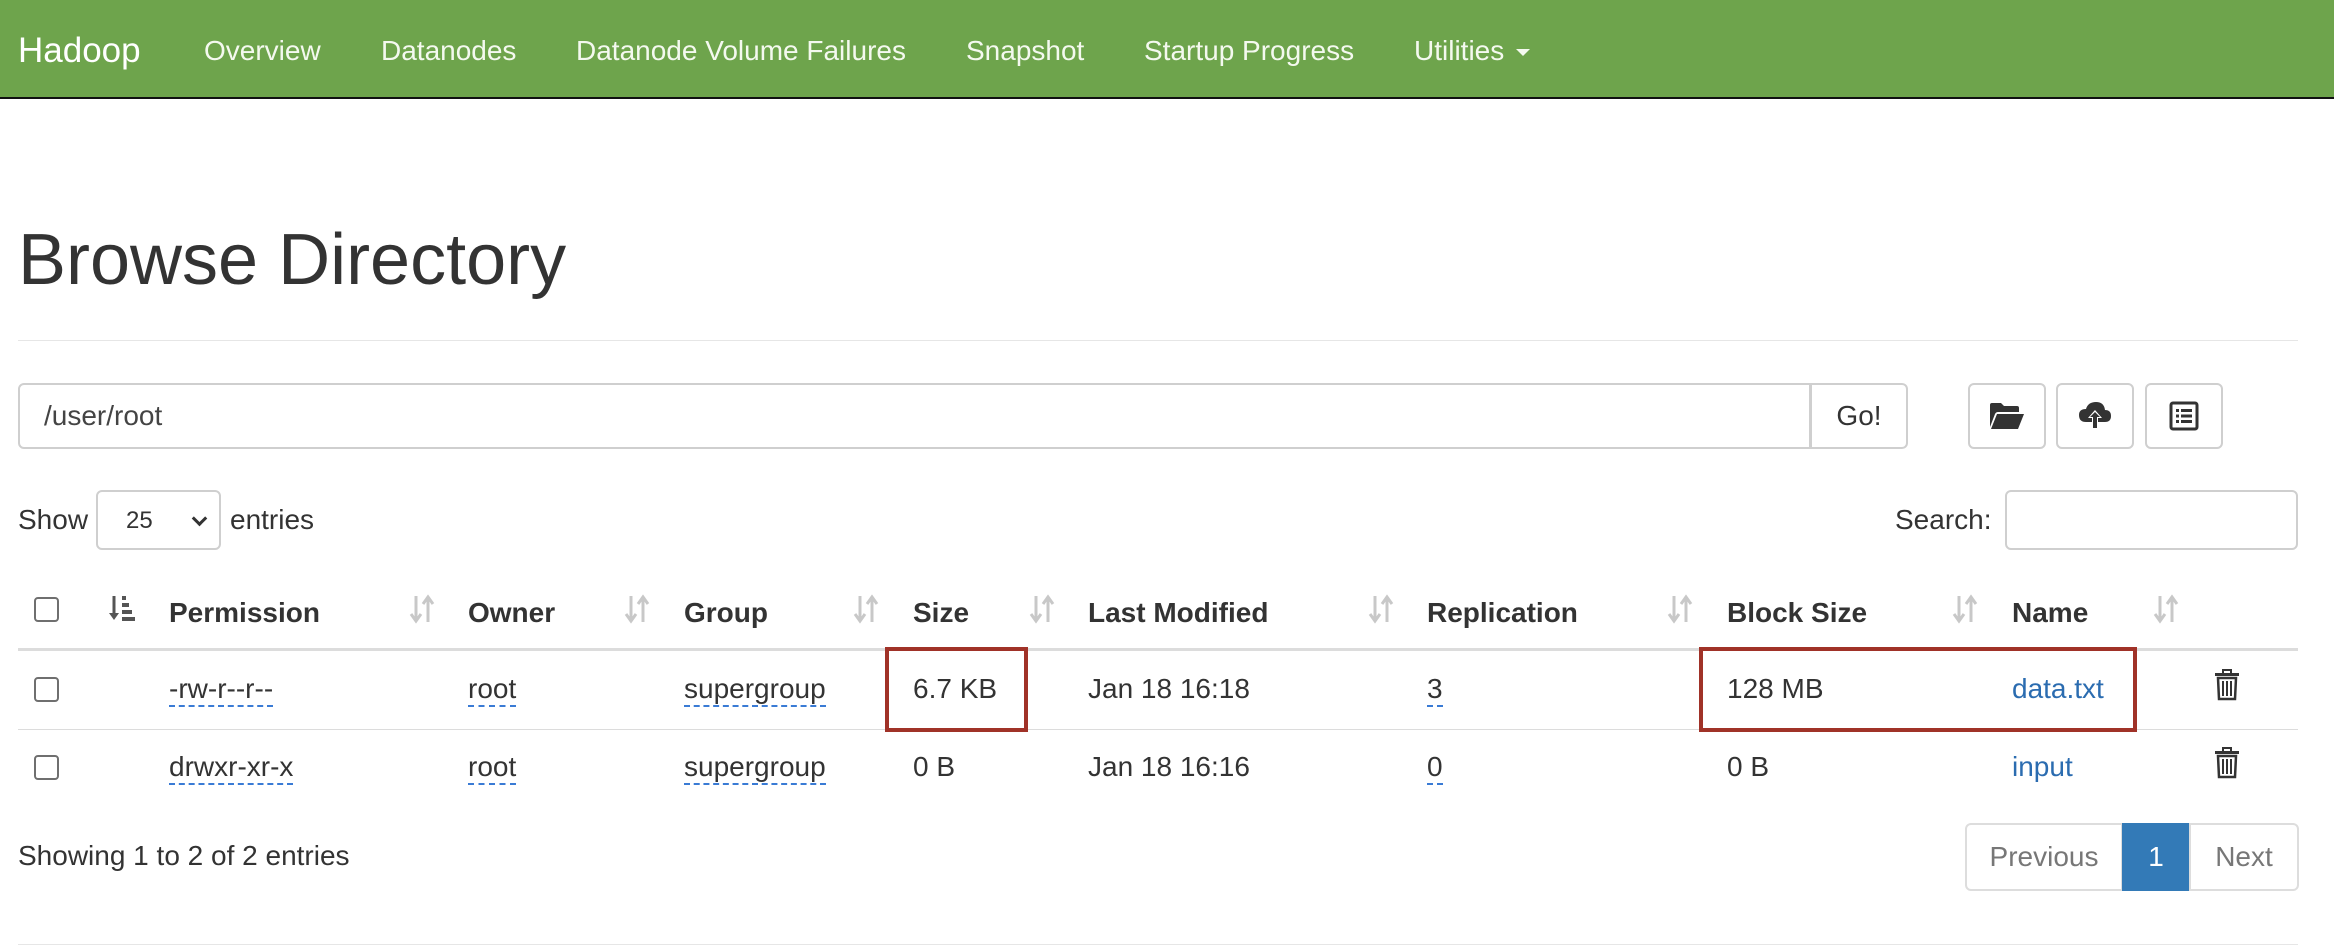 This screenshot has height=946, width=2334. Describe the element at coordinates (914, 416) in the screenshot. I see `directory-path-input` at that location.